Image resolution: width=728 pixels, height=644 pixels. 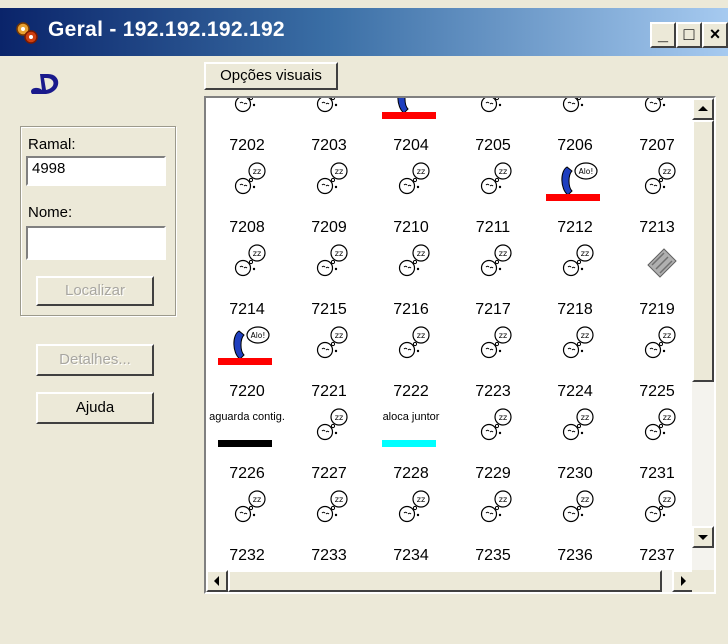 I want to click on extension-cell-7204: 7204 zz, so click(x=411, y=178).